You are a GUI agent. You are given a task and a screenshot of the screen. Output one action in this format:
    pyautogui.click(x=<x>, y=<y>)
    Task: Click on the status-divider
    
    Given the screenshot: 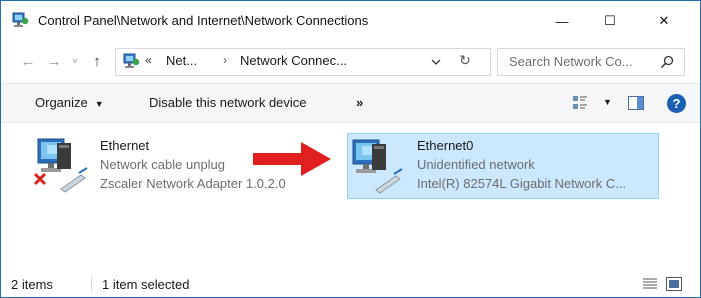 What is the action you would take?
    pyautogui.click(x=91, y=284)
    